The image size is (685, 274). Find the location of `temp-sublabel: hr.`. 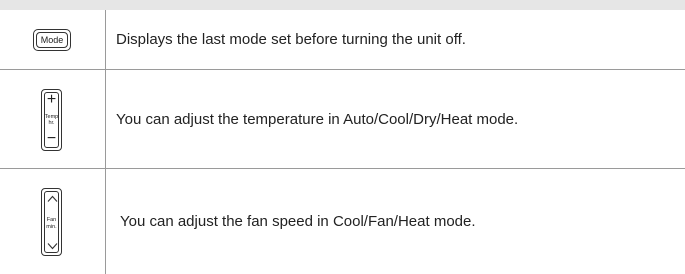

temp-sublabel: hr. is located at coordinates (51, 123).